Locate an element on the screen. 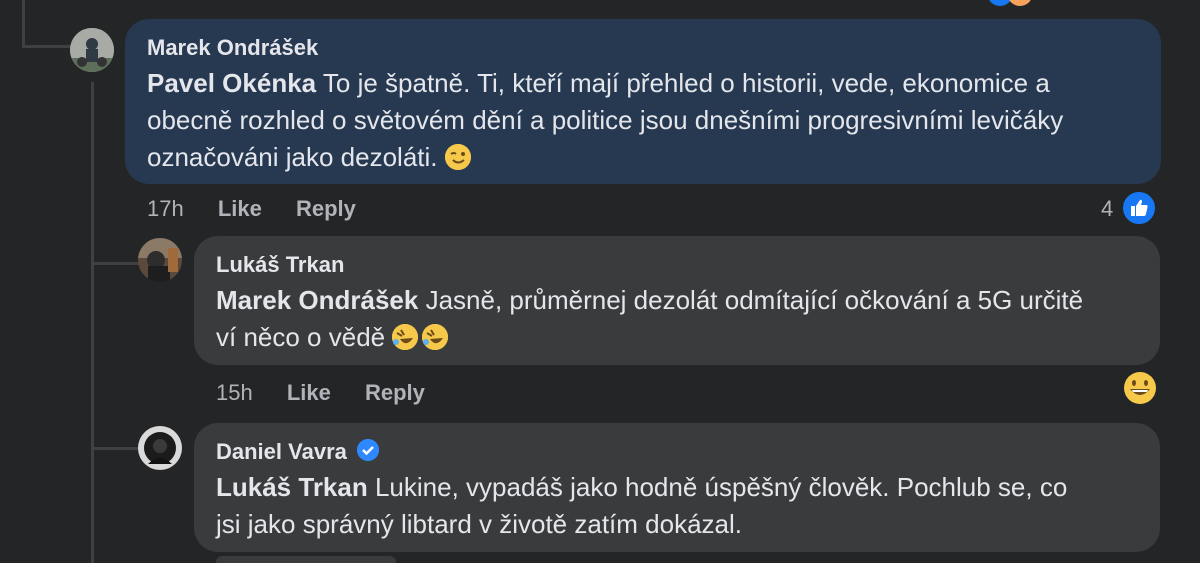 The image size is (1200, 563). comment-author: Marek Ondrášek is located at coordinates (232, 48).